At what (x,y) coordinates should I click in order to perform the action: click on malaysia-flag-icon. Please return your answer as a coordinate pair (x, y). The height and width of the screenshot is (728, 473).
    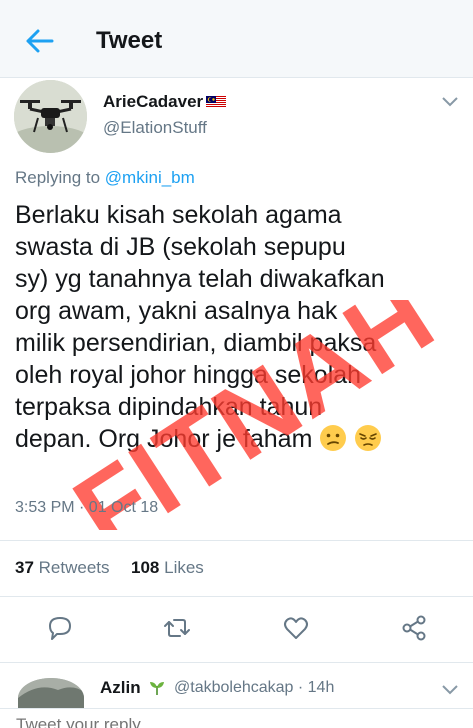
    Looking at the image, I should click on (216, 102).